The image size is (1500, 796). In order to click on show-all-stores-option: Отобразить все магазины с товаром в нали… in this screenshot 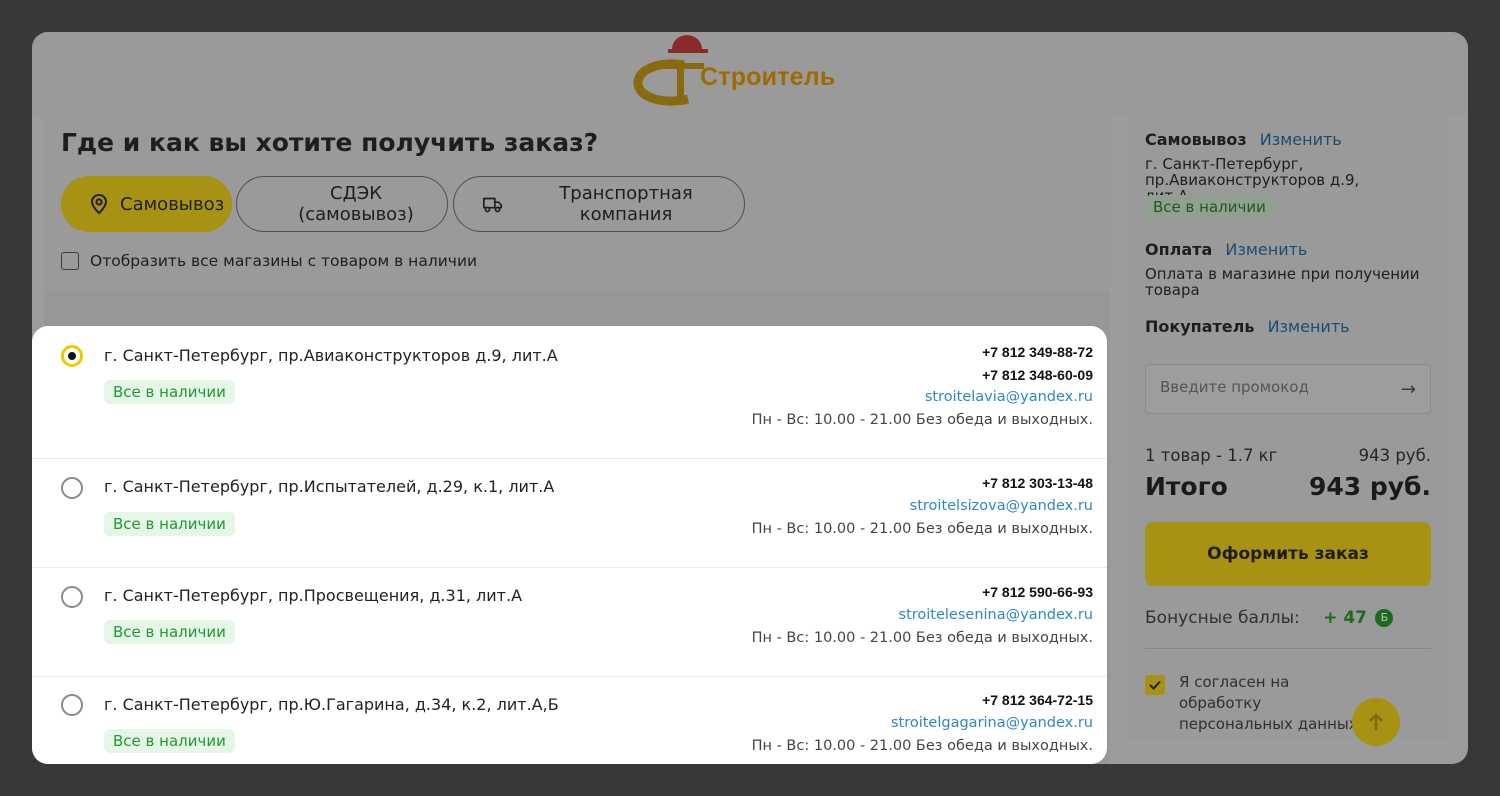, I will do `click(269, 261)`.